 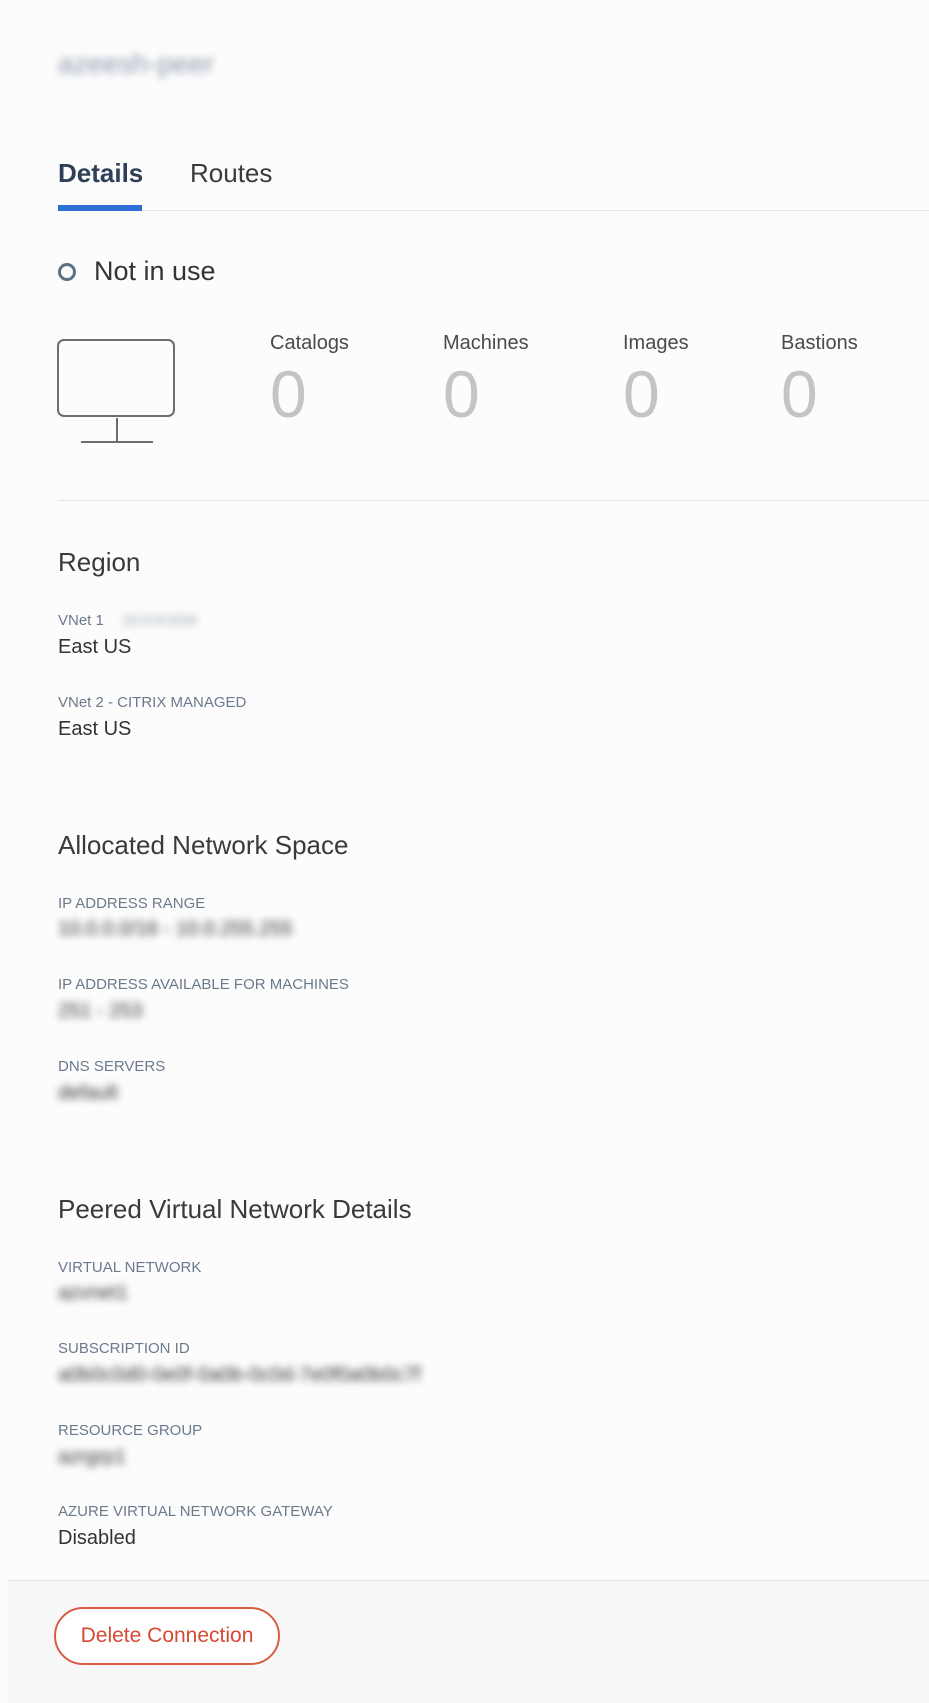 What do you see at coordinates (88, 1093) in the screenshot?
I see `dns-value: default` at bounding box center [88, 1093].